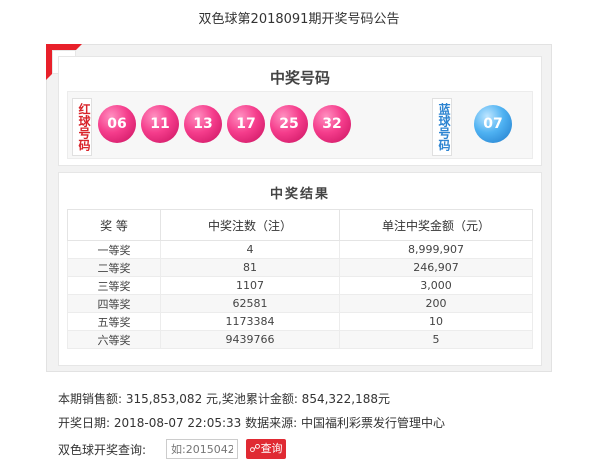 Image resolution: width=598 pixels, height=465 pixels. I want to click on page-title: 双色球第2018091期开奖号码公告, so click(299, 19).